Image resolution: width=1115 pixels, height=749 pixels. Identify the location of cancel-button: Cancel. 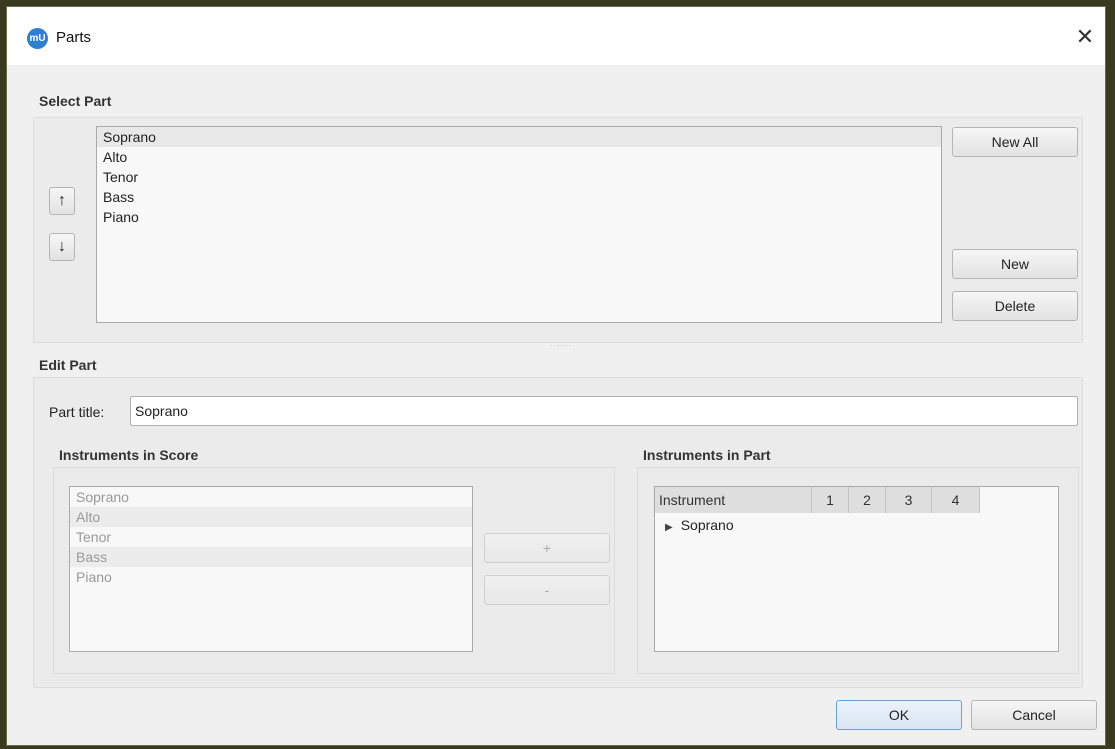
(1034, 715).